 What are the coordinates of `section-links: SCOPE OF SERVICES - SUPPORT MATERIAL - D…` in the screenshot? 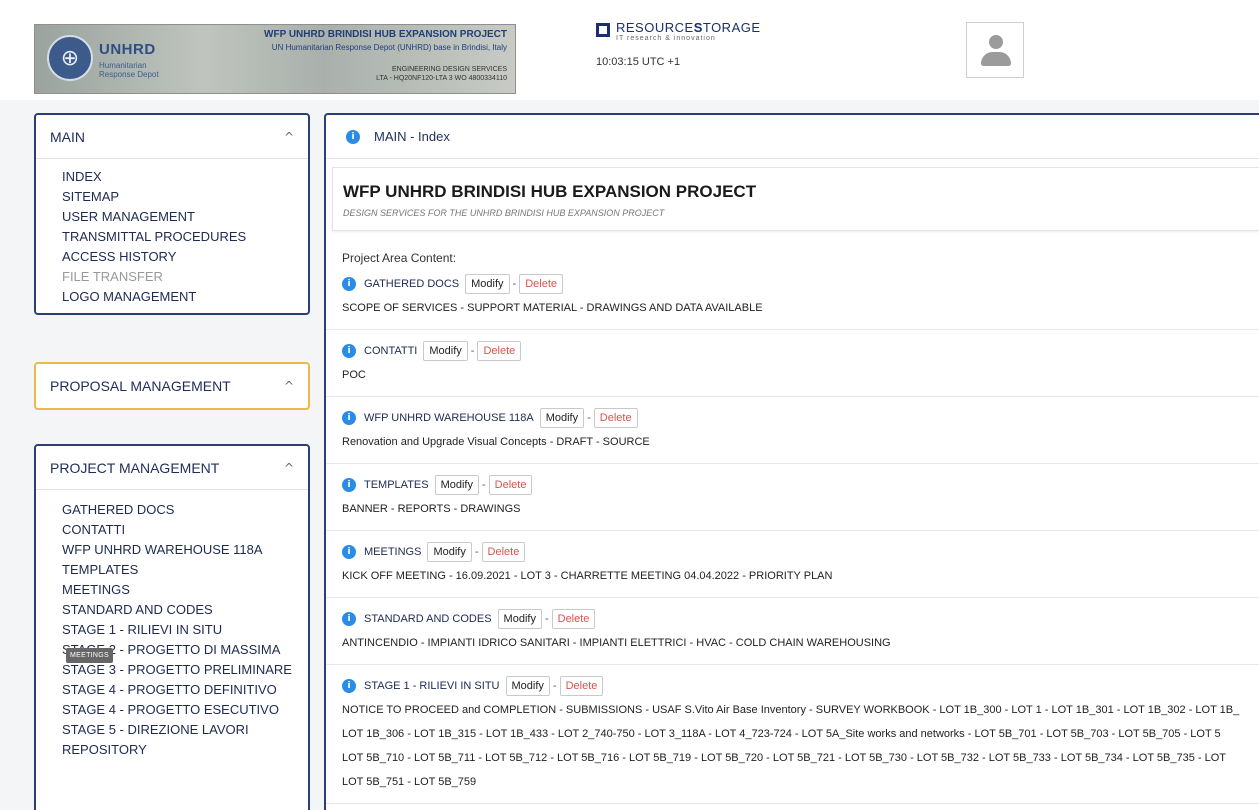 It's located at (800, 308).